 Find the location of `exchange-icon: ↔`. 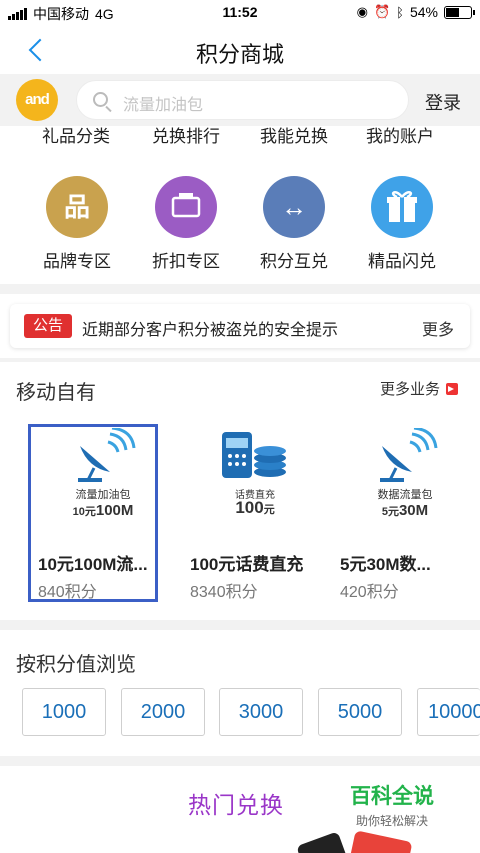

exchange-icon: ↔ is located at coordinates (294, 207).